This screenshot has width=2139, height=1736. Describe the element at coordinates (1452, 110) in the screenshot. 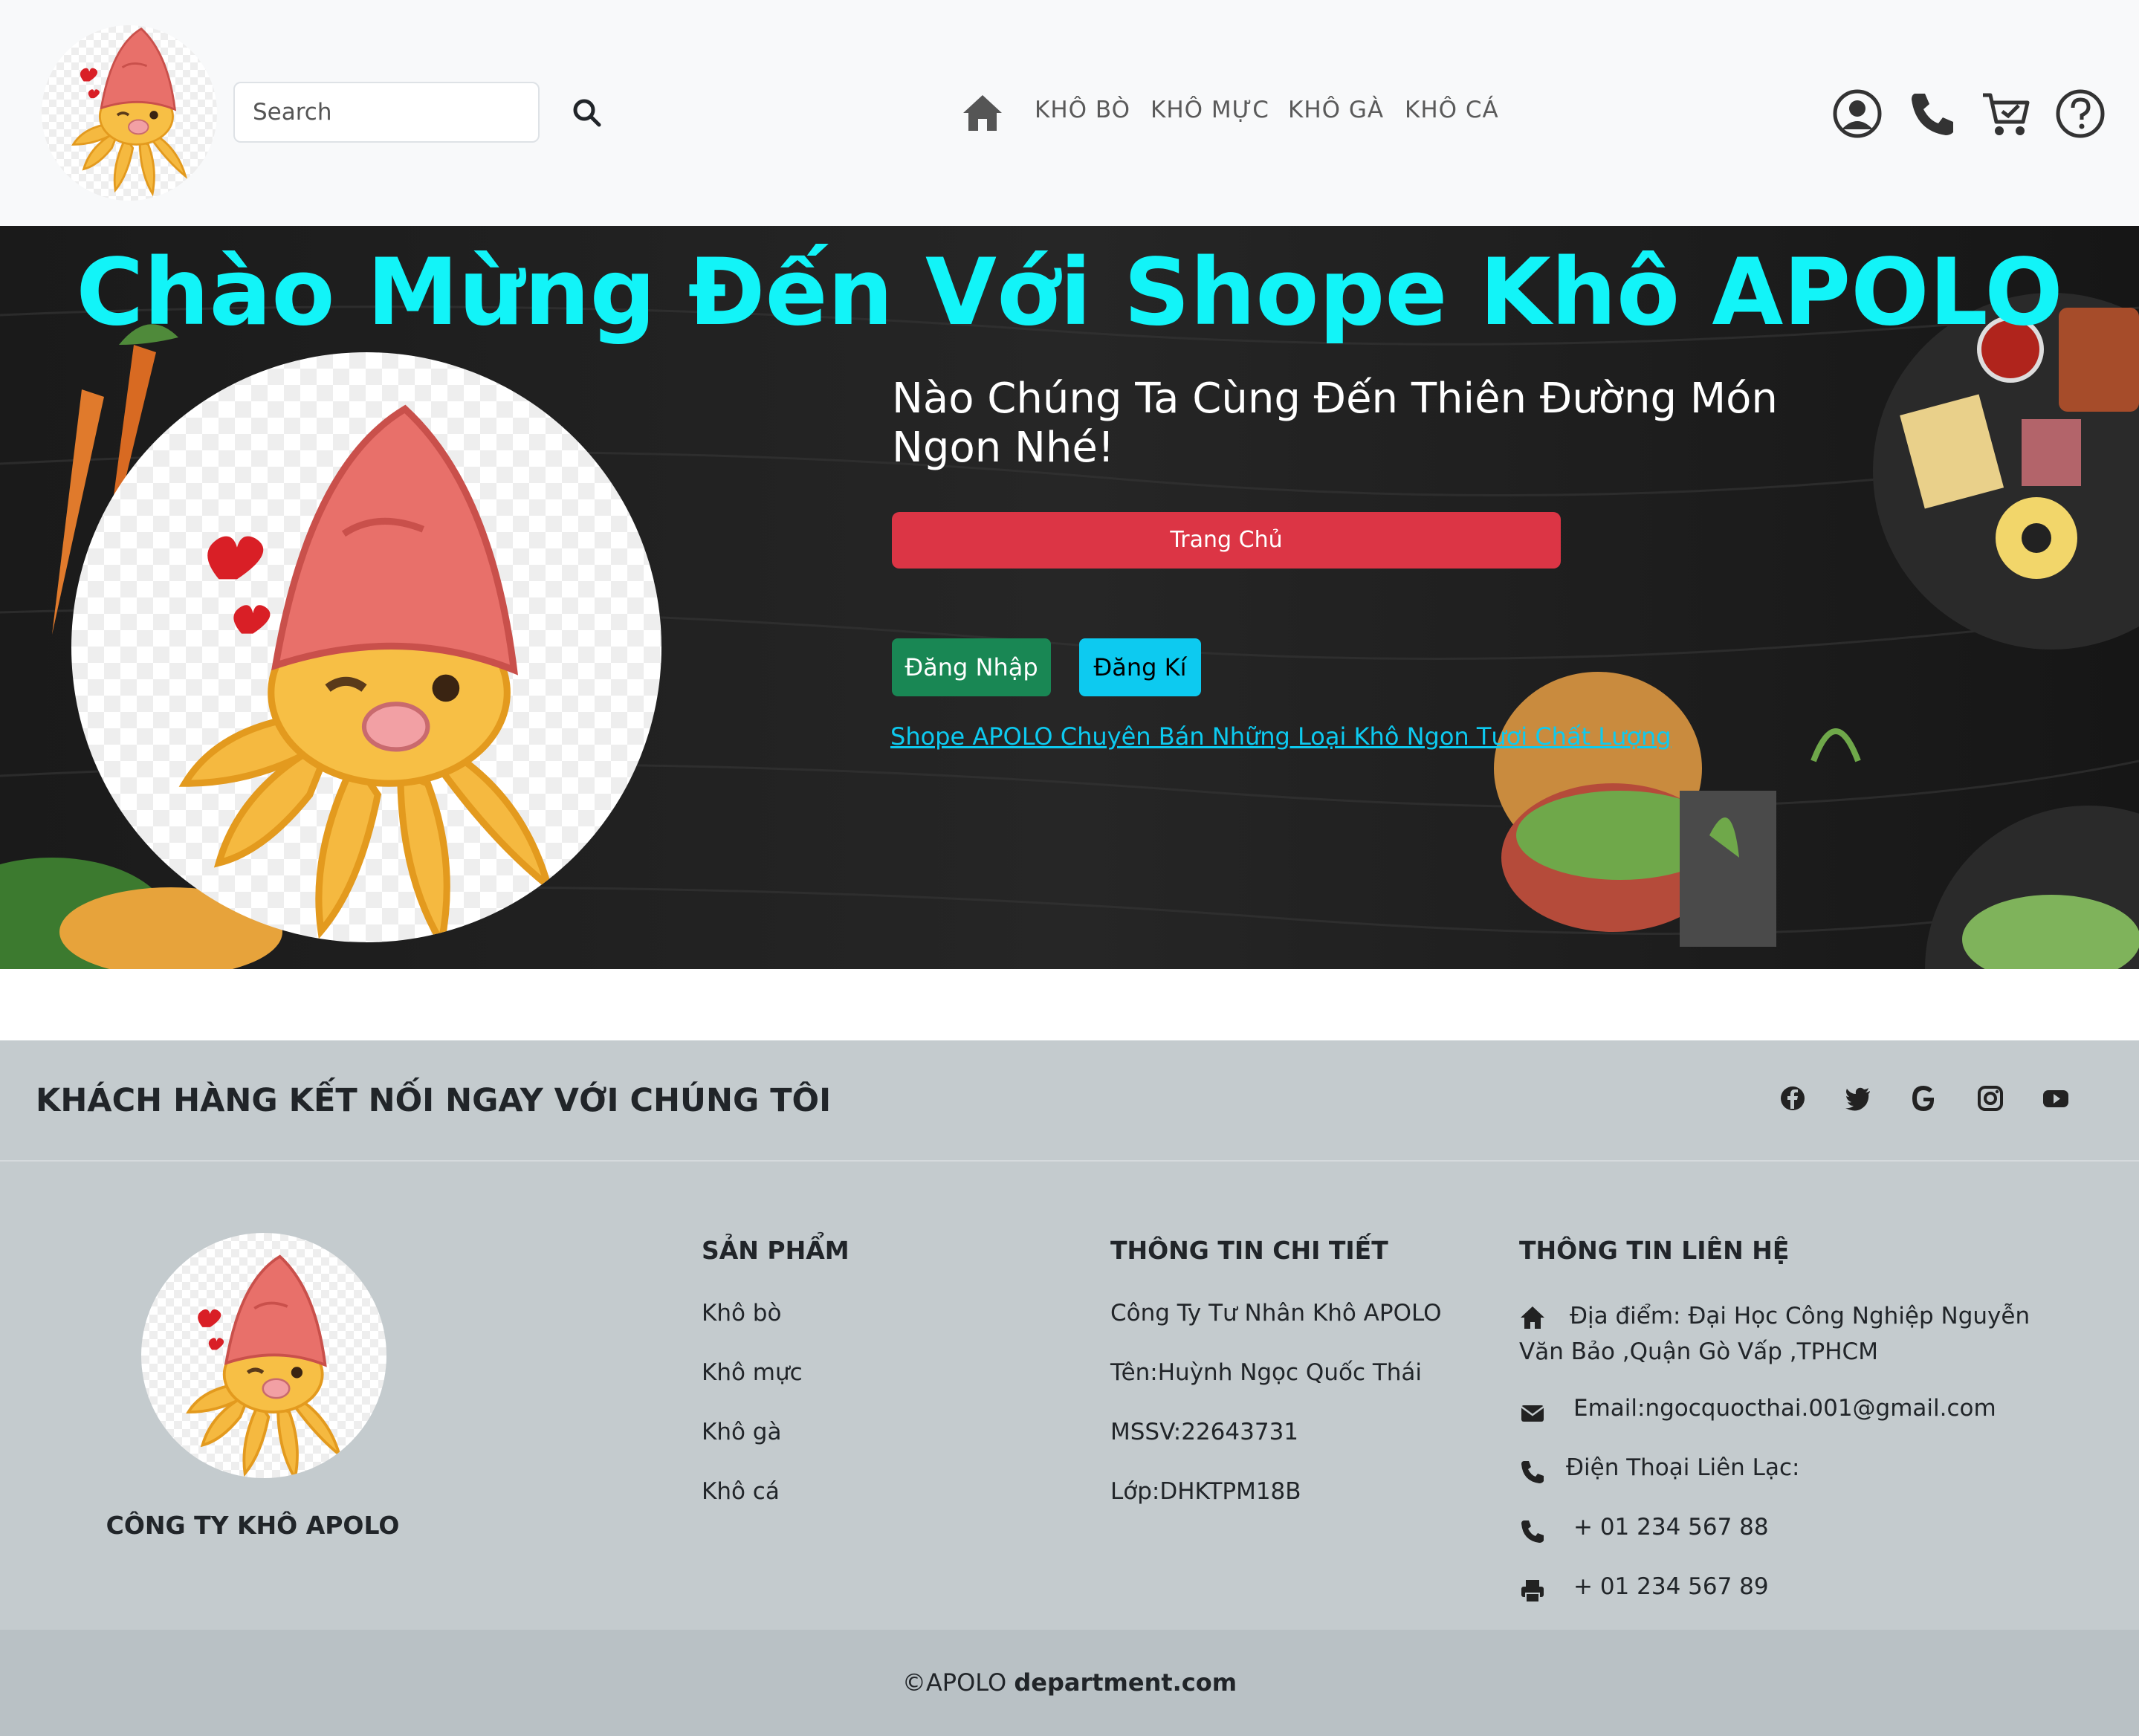

I see `nav-link-kho-ca: KHÔ CÁ` at that location.